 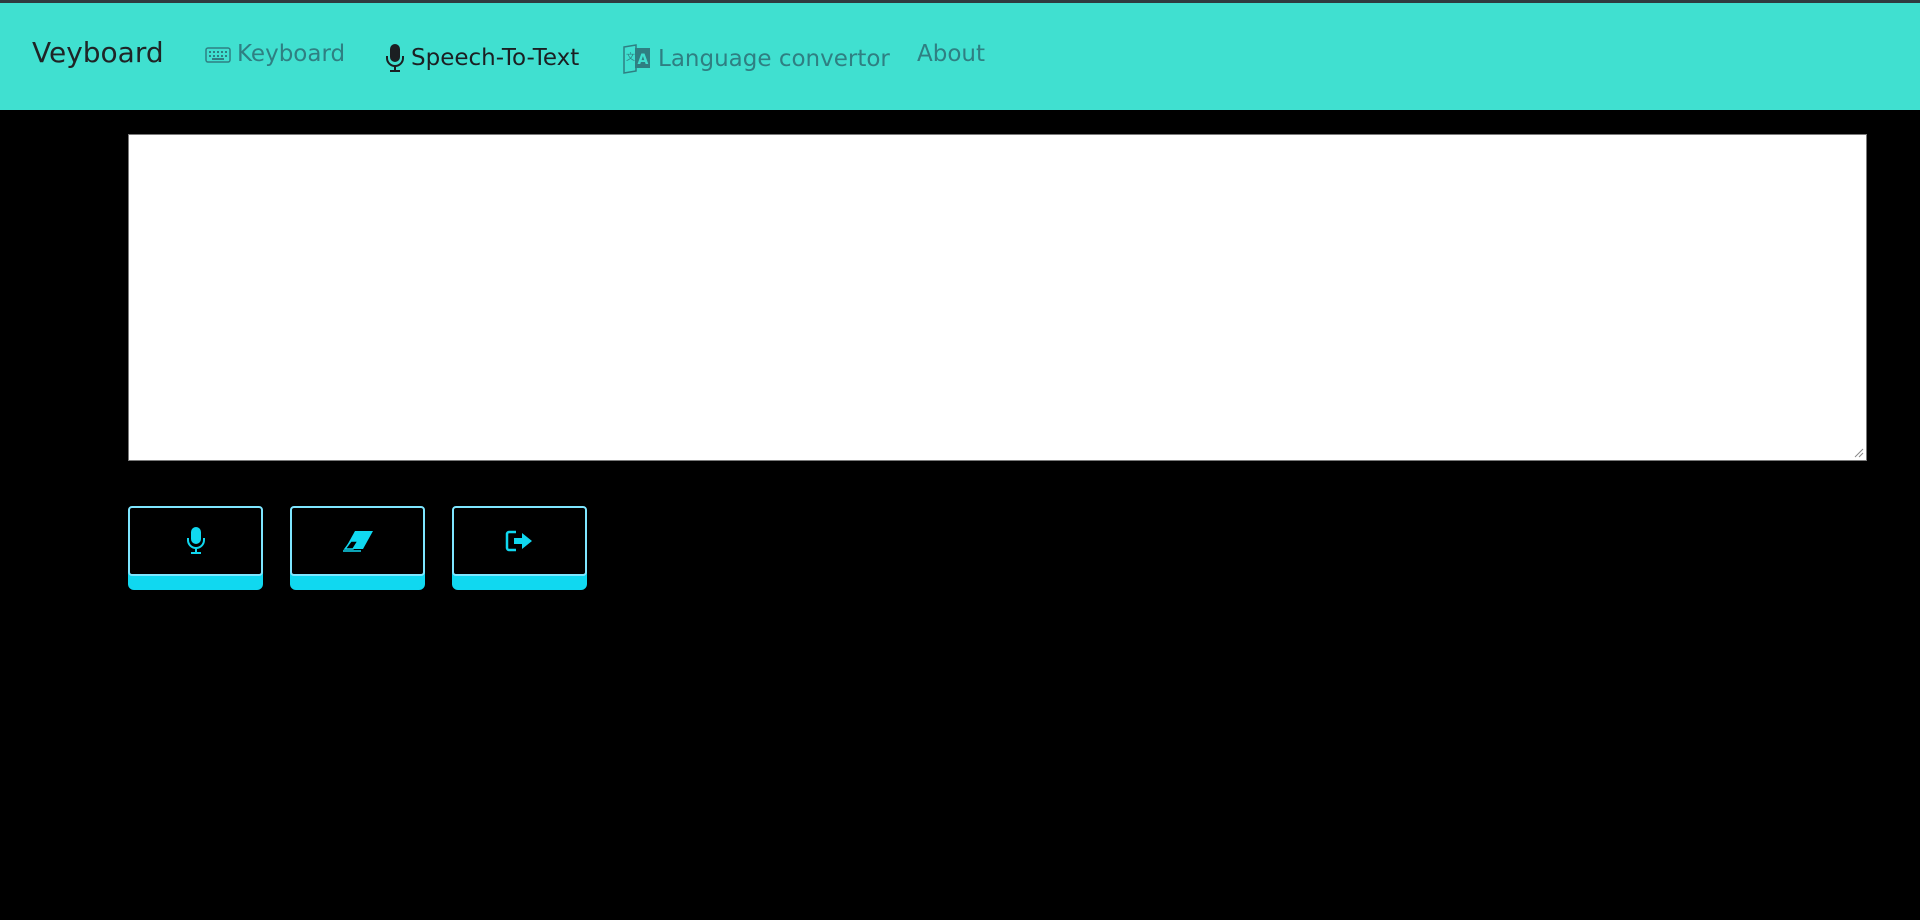 I want to click on nav-item-language-convertor: A 文 Language convertor, so click(x=756, y=59).